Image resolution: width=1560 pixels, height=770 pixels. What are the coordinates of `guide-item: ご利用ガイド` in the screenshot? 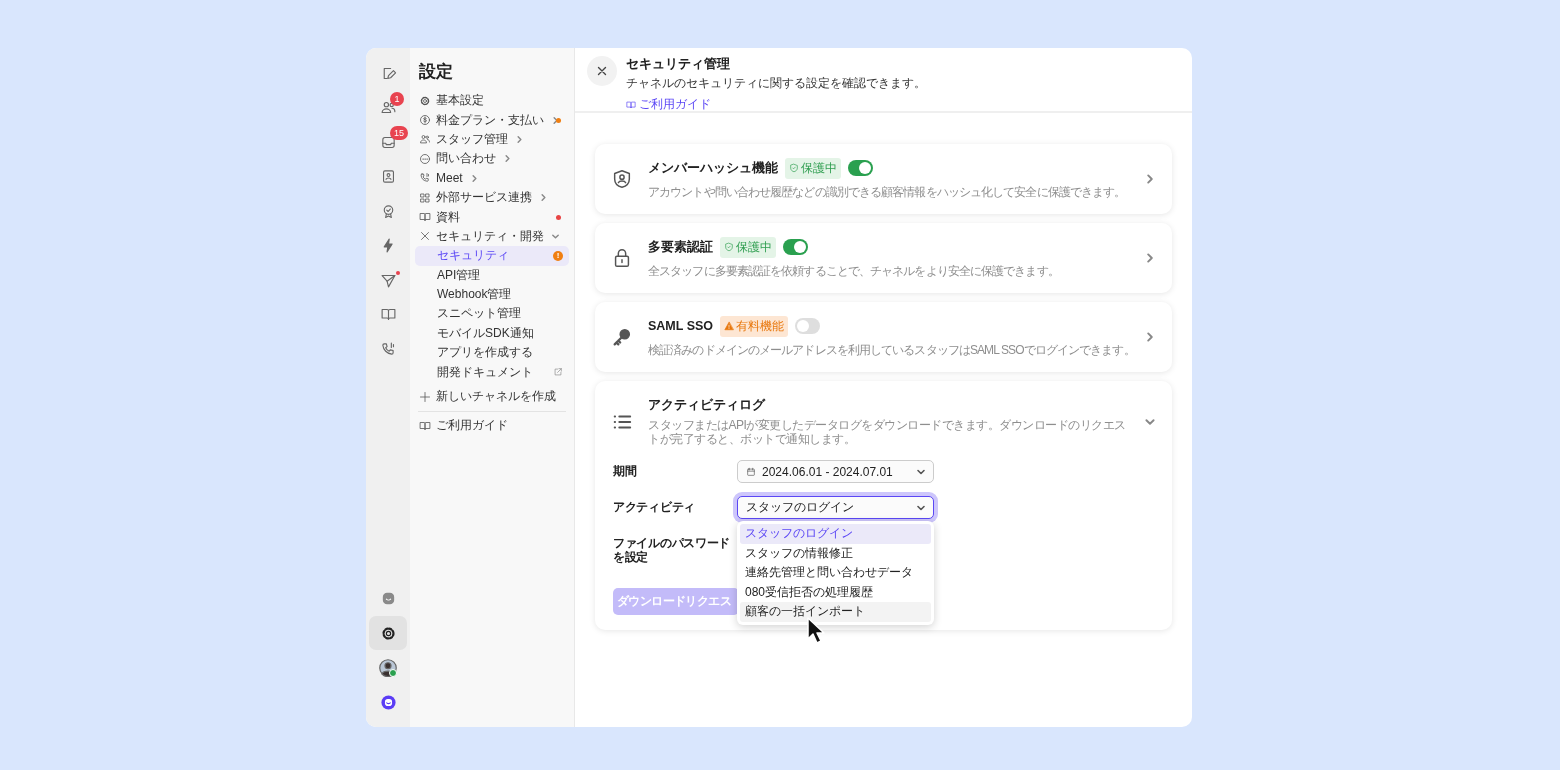 It's located at (492, 426).